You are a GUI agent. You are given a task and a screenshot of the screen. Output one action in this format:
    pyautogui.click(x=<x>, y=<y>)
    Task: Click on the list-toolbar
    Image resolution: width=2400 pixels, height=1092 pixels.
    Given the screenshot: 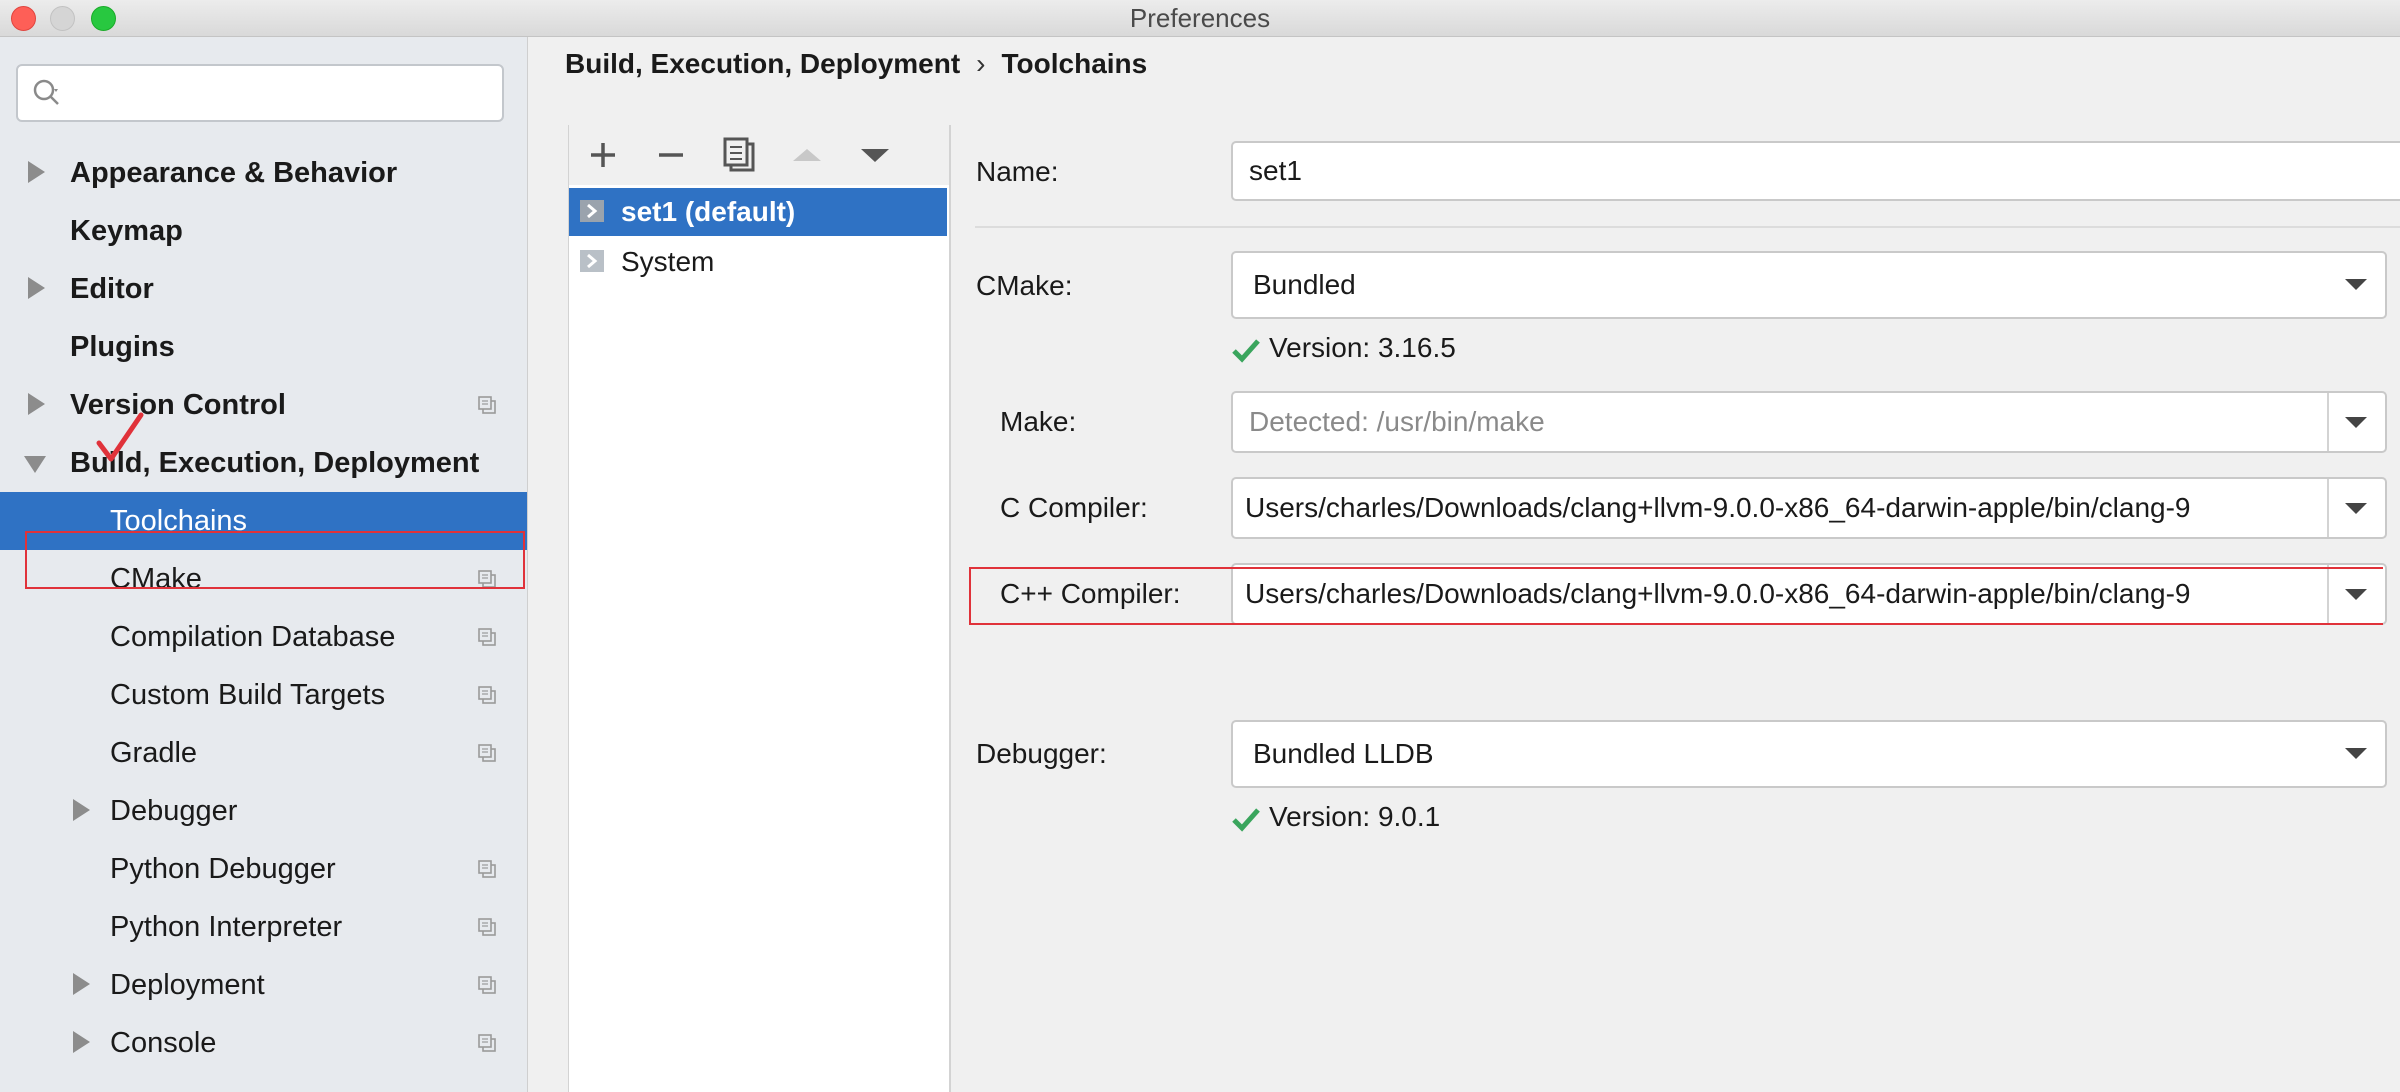 What is the action you would take?
    pyautogui.click(x=759, y=154)
    